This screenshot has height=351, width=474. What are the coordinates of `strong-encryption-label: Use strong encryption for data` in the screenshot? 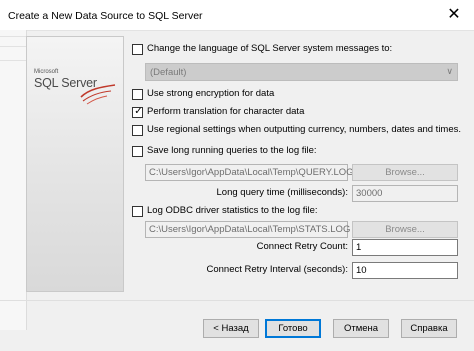 It's located at (211, 93).